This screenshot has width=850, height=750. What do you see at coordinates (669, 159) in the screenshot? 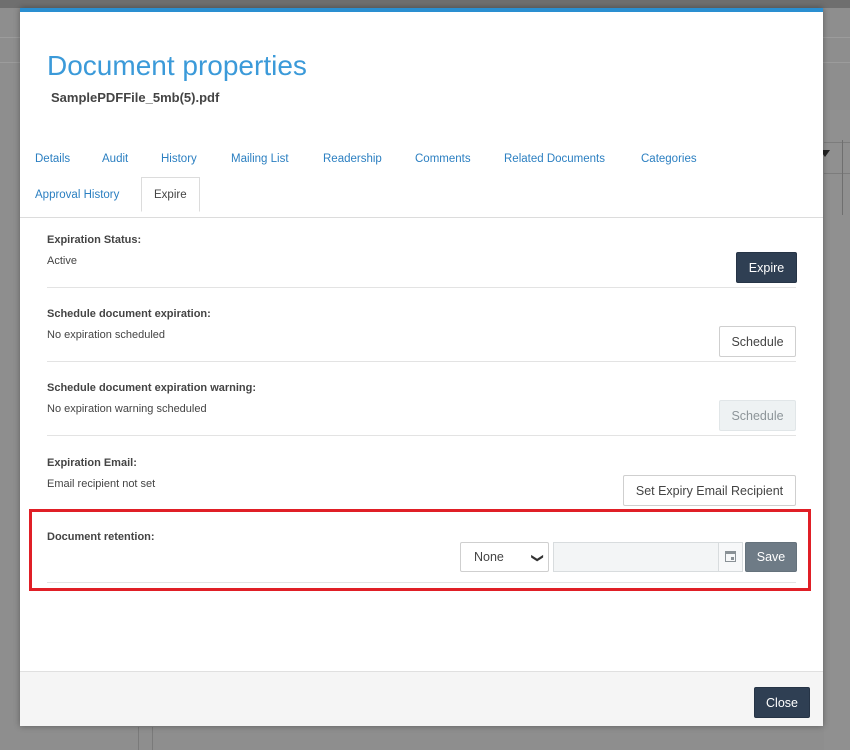
I see `tab-categories: Categories` at bounding box center [669, 159].